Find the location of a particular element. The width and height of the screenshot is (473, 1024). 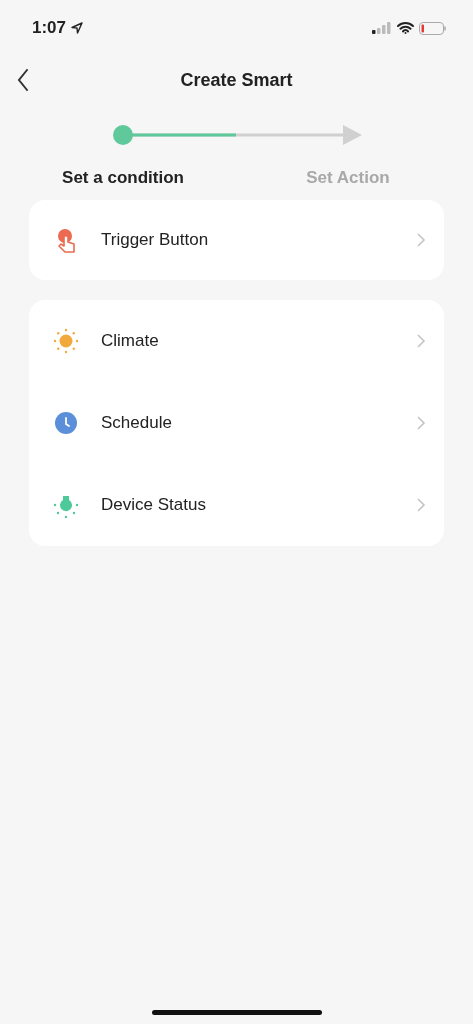

status-time: 1:07 is located at coordinates (49, 28).